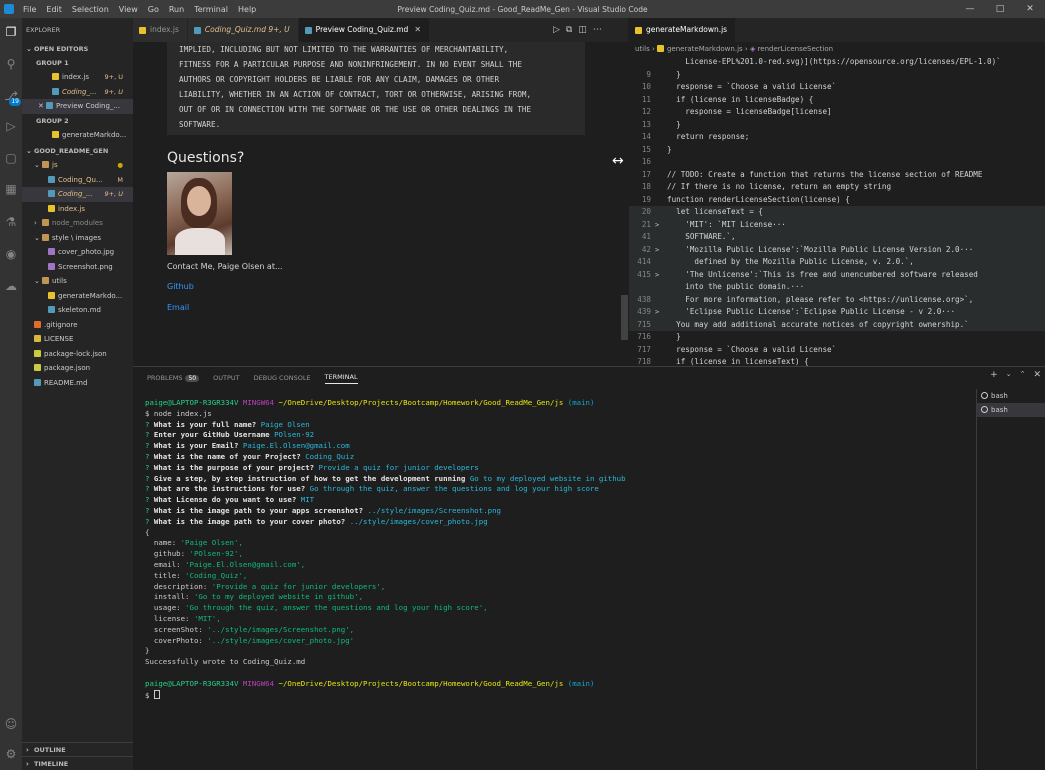 The width and height of the screenshot is (1045, 770). What do you see at coordinates (160, 30) in the screenshot?
I see `tab-index-js: index.js` at bounding box center [160, 30].